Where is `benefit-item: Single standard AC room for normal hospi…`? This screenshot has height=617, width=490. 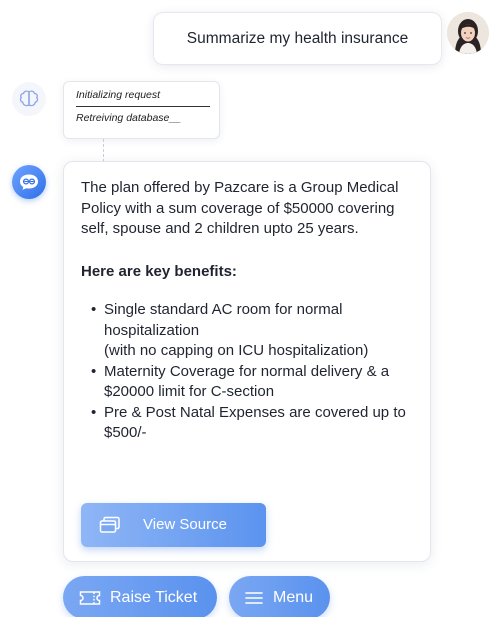
benefit-item: Single standard AC room for normal hospi… is located at coordinates (253, 331).